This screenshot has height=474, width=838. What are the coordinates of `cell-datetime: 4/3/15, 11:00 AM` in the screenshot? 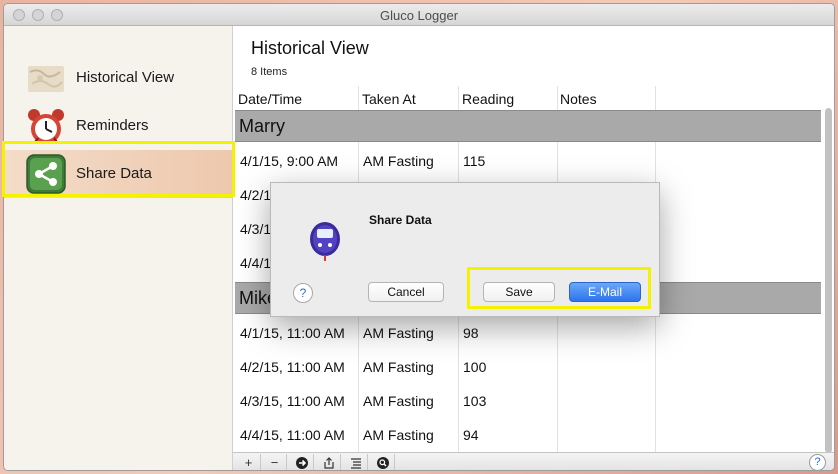 It's located at (292, 401).